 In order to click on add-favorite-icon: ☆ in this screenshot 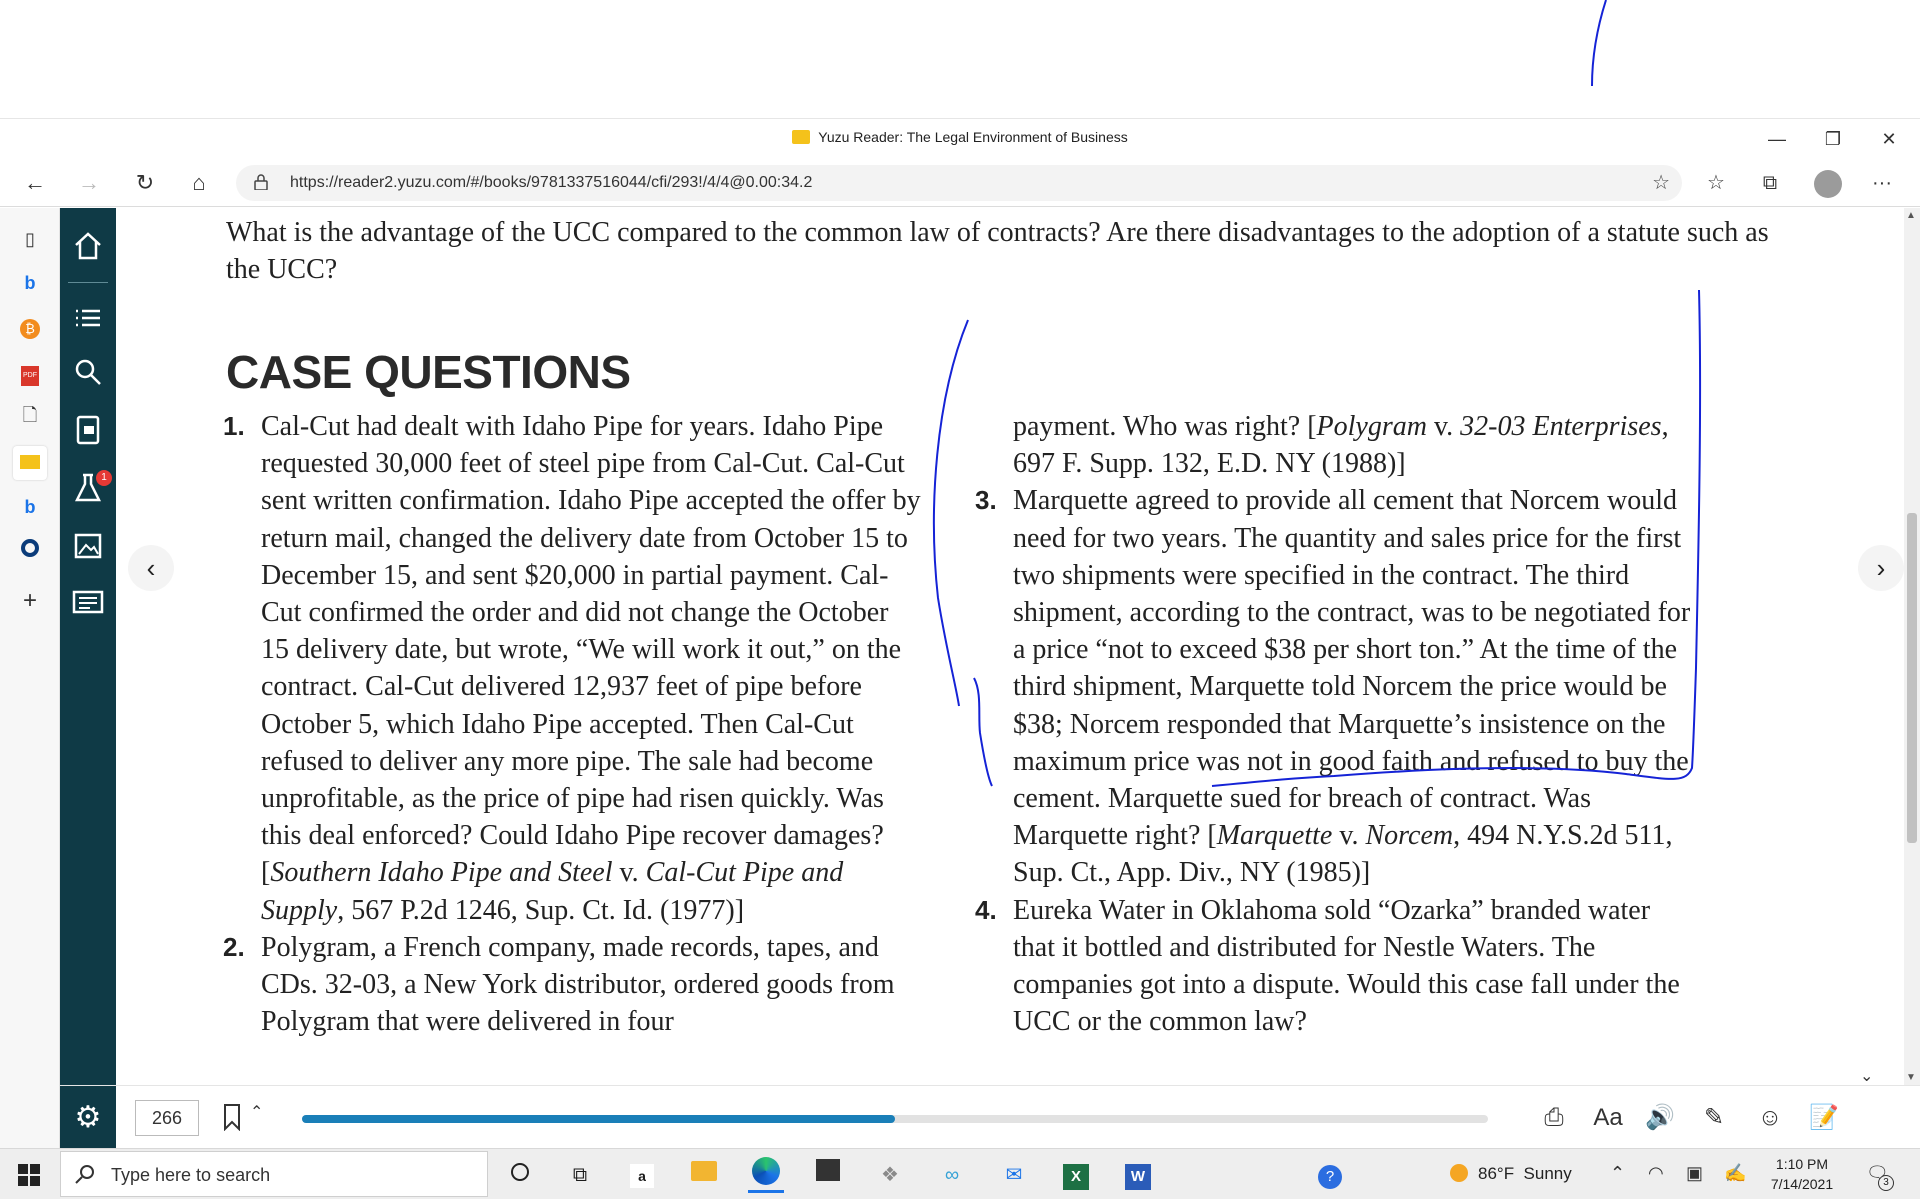, I will do `click(1661, 182)`.